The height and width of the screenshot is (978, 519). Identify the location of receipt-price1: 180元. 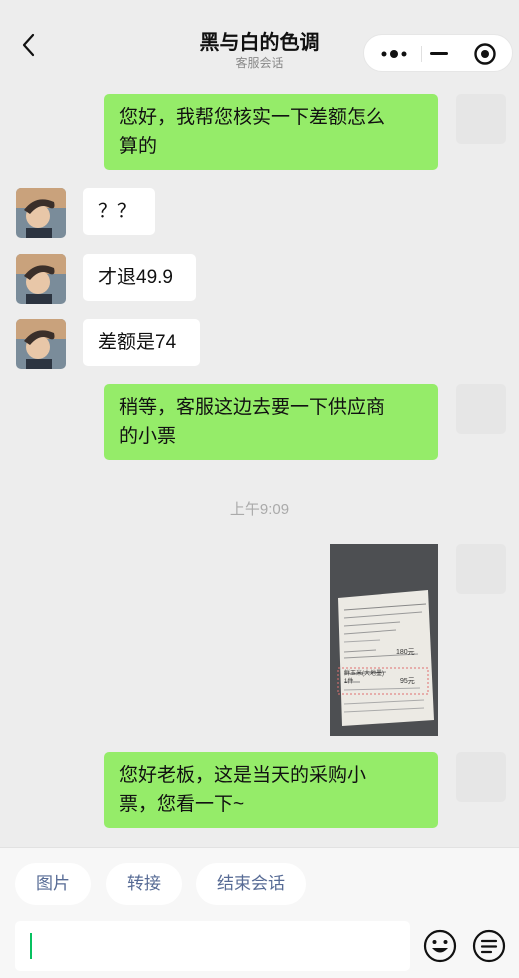
(405, 652).